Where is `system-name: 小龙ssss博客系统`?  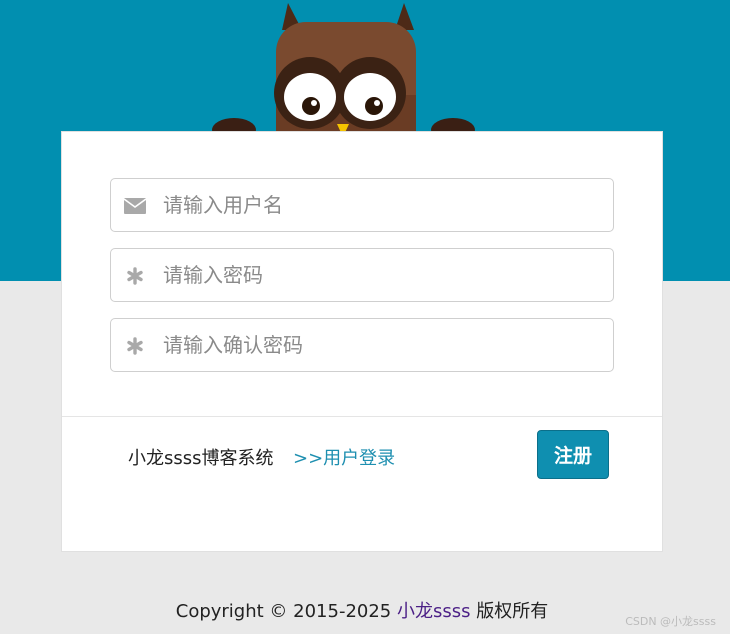
system-name: 小龙ssss博客系统 is located at coordinates (201, 458).